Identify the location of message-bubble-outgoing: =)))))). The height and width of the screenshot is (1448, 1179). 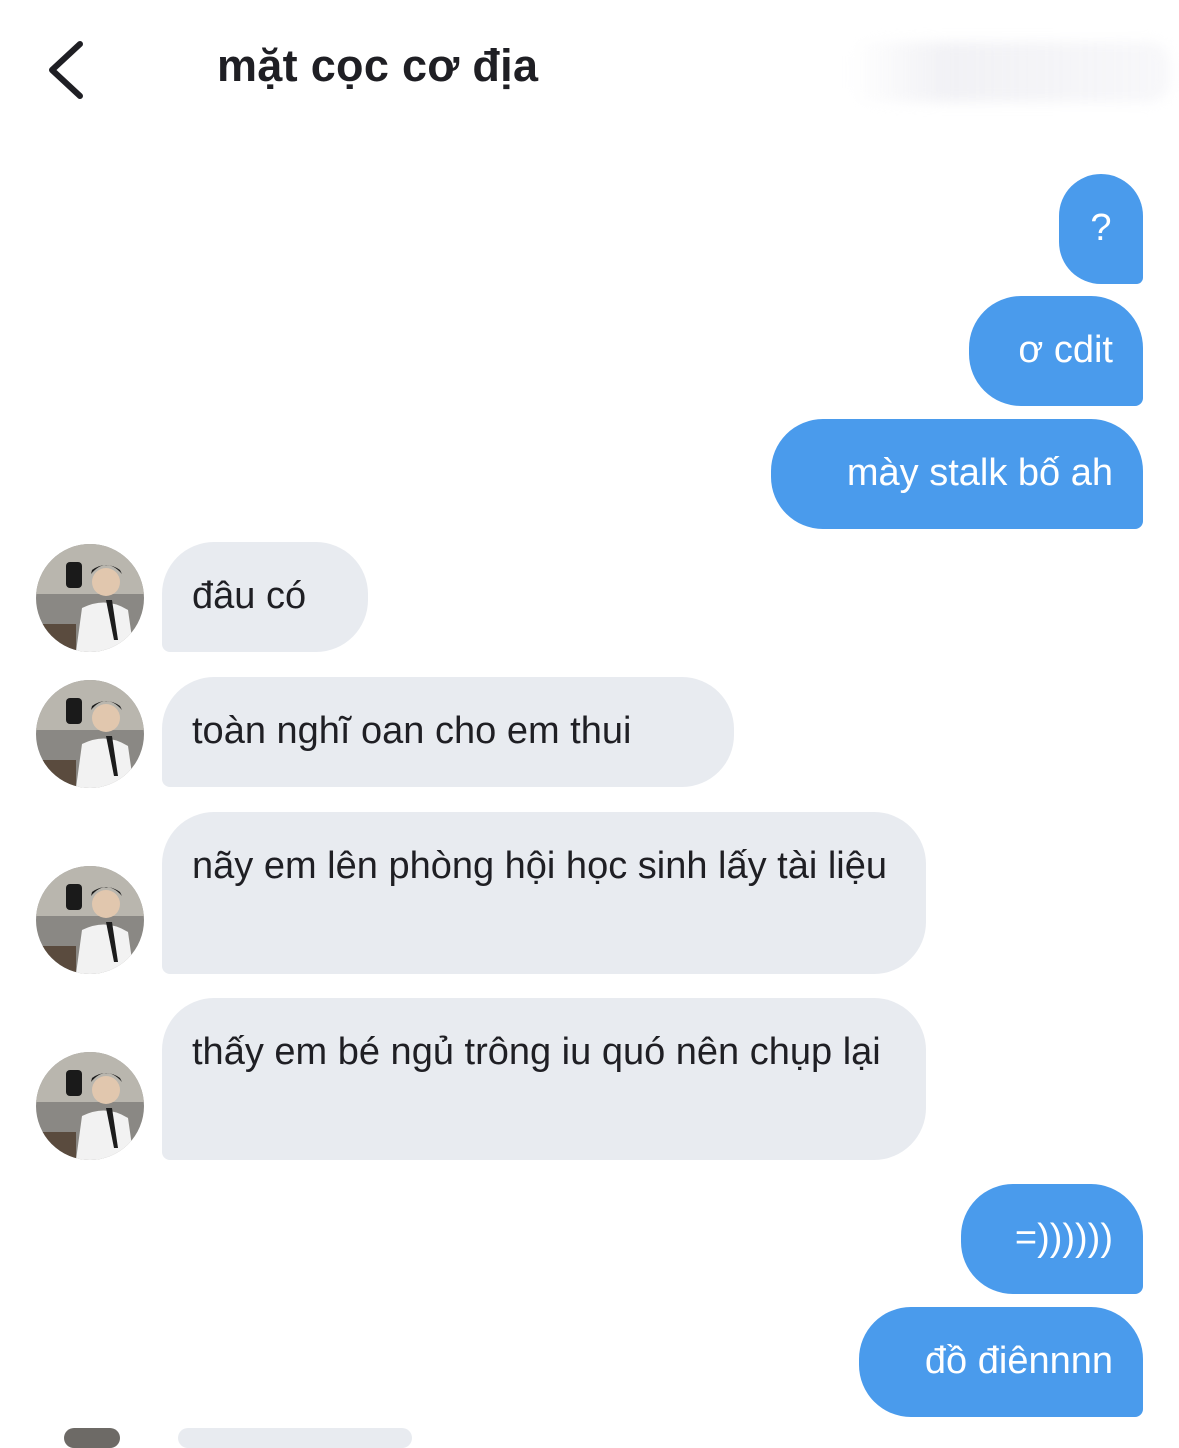
(1052, 1239).